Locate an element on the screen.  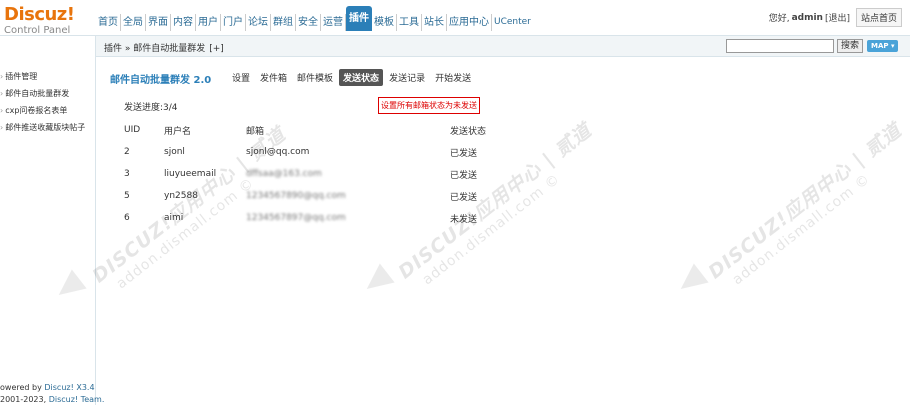
nav-global: 全局 is located at coordinates (133, 22).